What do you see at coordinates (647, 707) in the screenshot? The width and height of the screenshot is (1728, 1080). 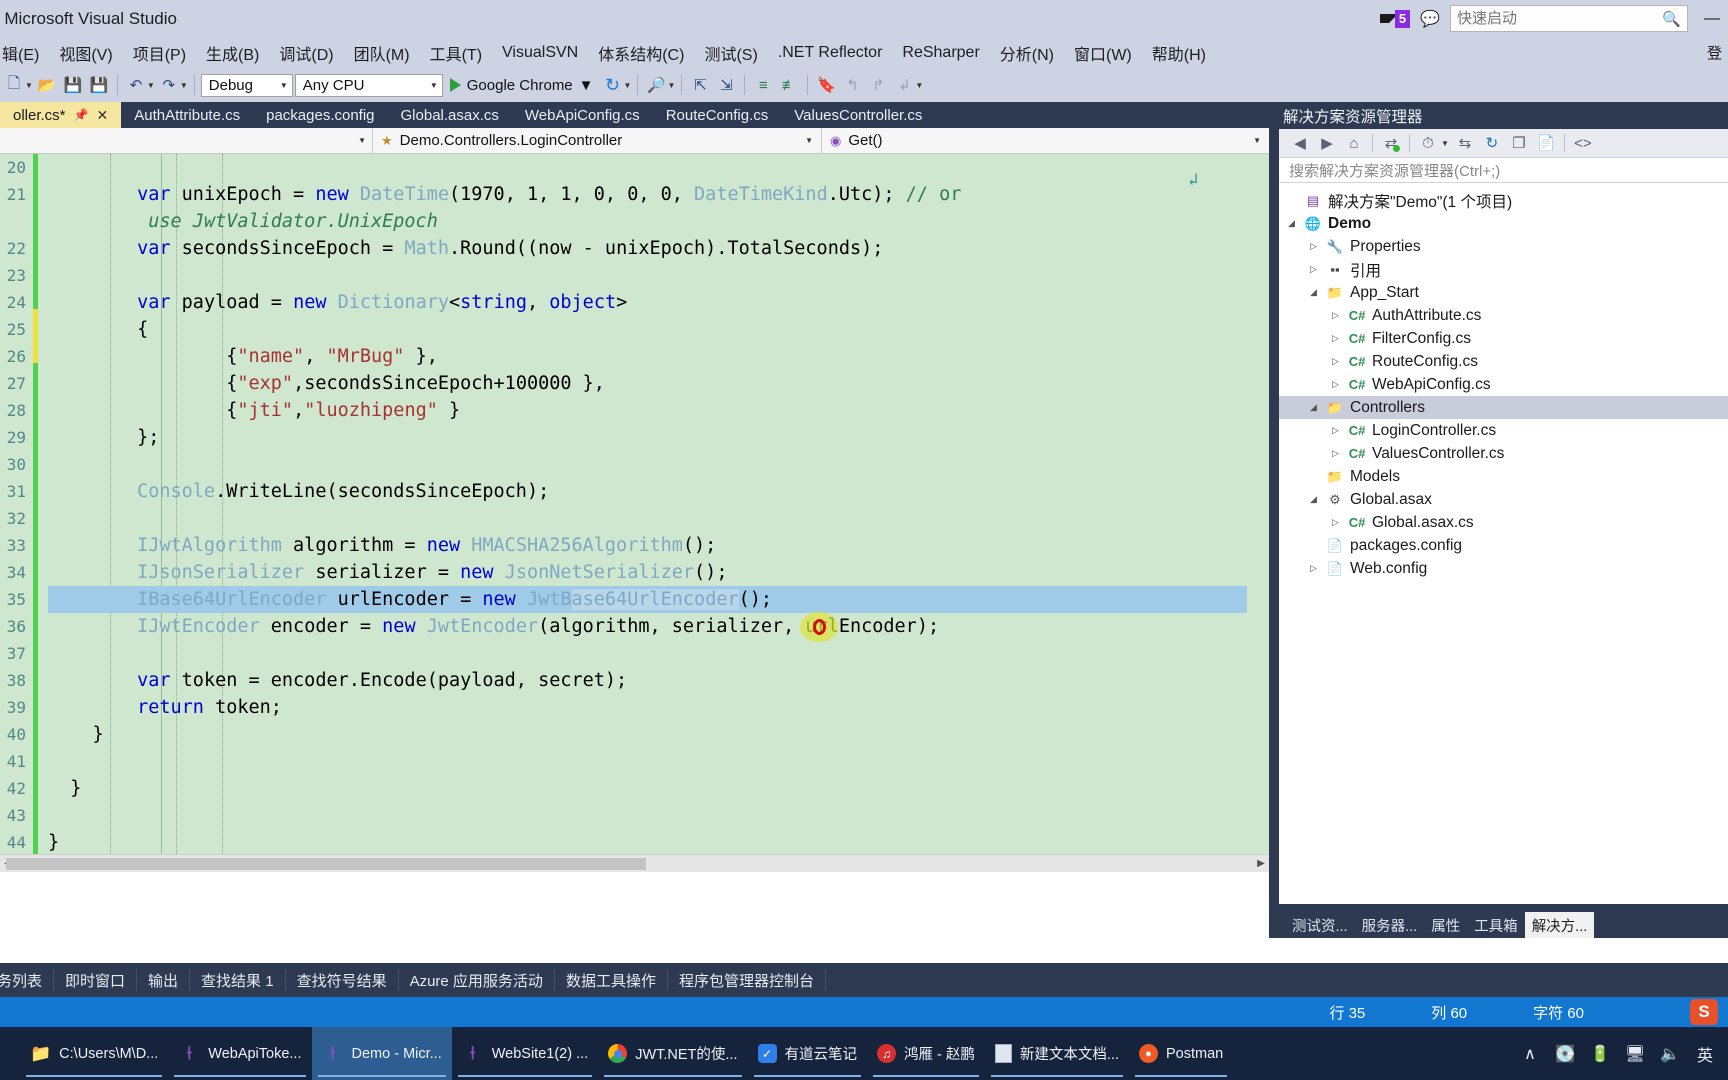 I see `code-line: return token;` at bounding box center [647, 707].